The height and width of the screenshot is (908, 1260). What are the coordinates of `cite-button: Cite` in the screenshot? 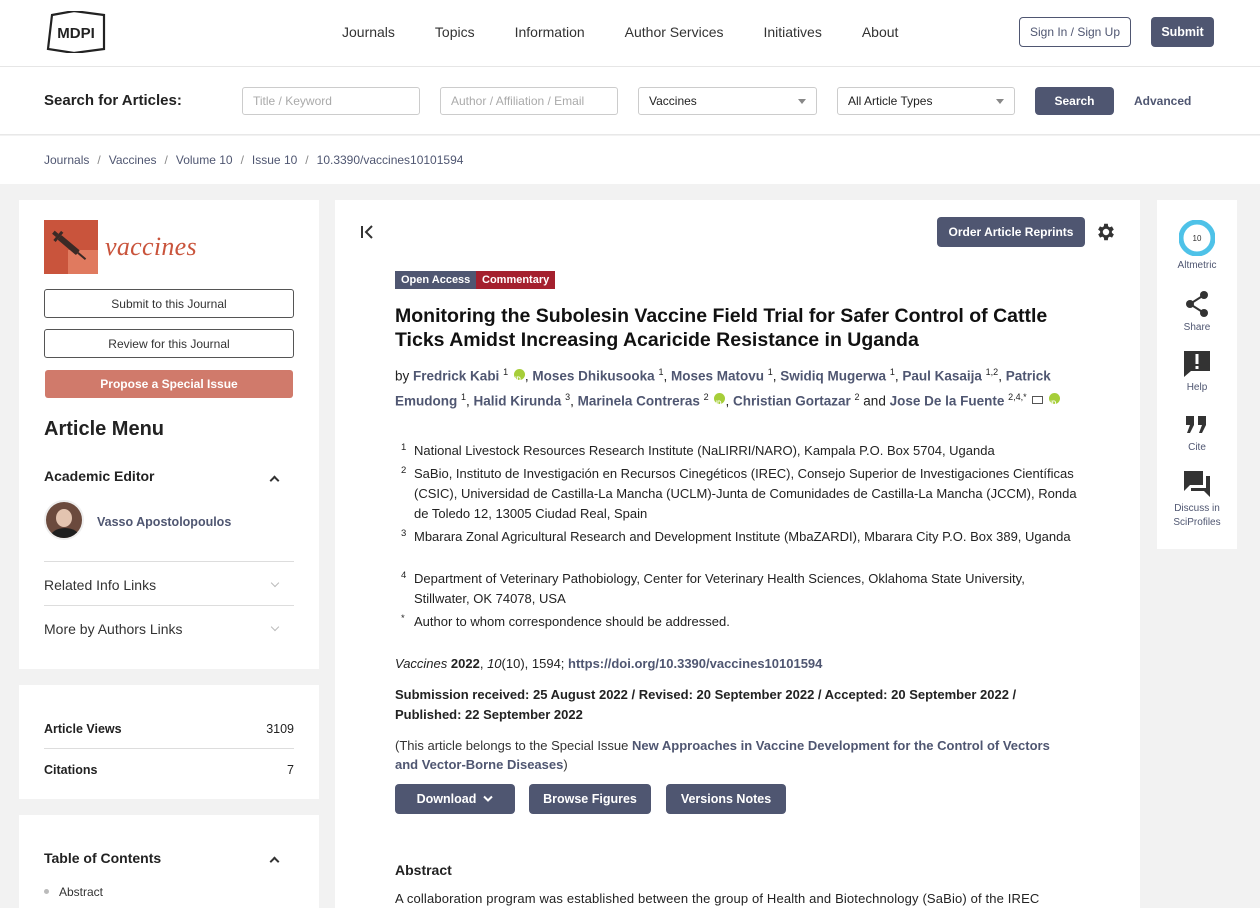 It's located at (1197, 432).